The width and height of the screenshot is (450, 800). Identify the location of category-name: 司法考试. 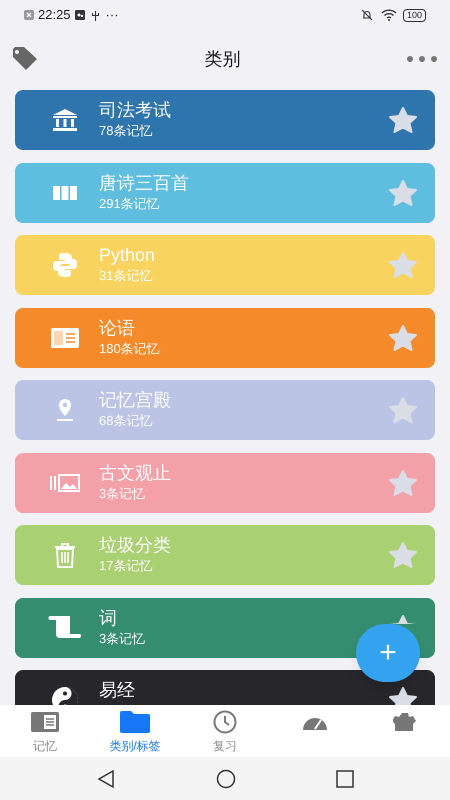
(135, 110).